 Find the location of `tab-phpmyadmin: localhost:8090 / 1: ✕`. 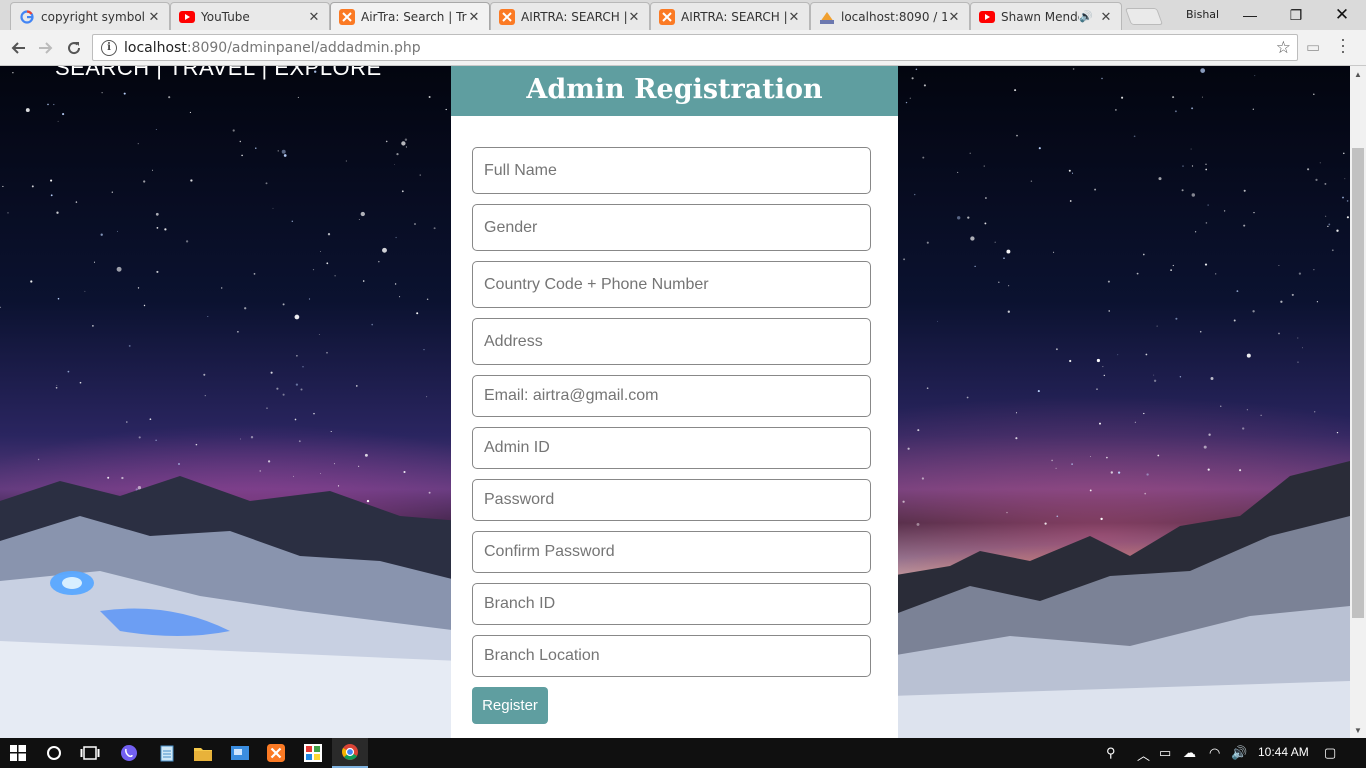

tab-phpmyadmin: localhost:8090 / 1: ✕ is located at coordinates (890, 16).